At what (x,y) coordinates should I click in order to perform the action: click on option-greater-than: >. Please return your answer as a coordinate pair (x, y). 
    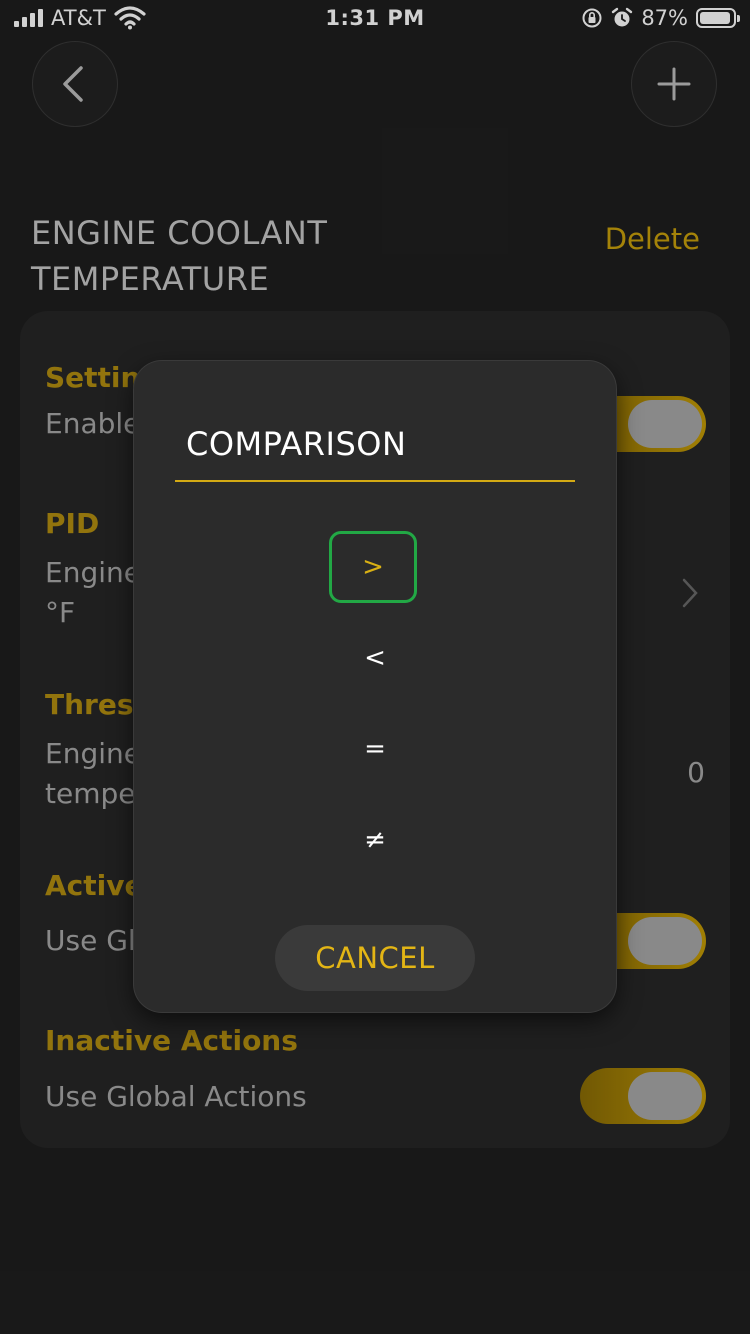
    Looking at the image, I should click on (373, 567).